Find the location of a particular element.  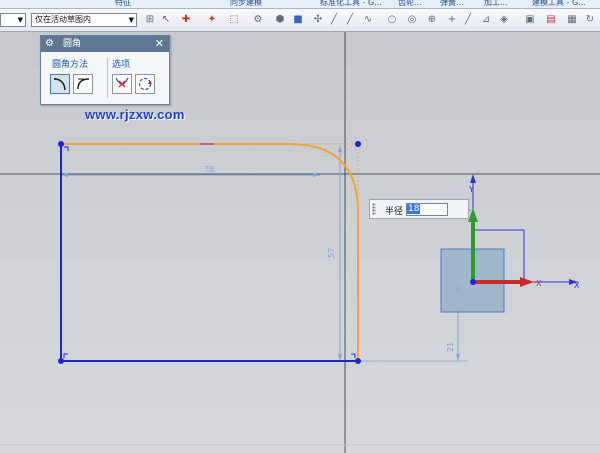

delete-curve-icon is located at coordinates (122, 82).